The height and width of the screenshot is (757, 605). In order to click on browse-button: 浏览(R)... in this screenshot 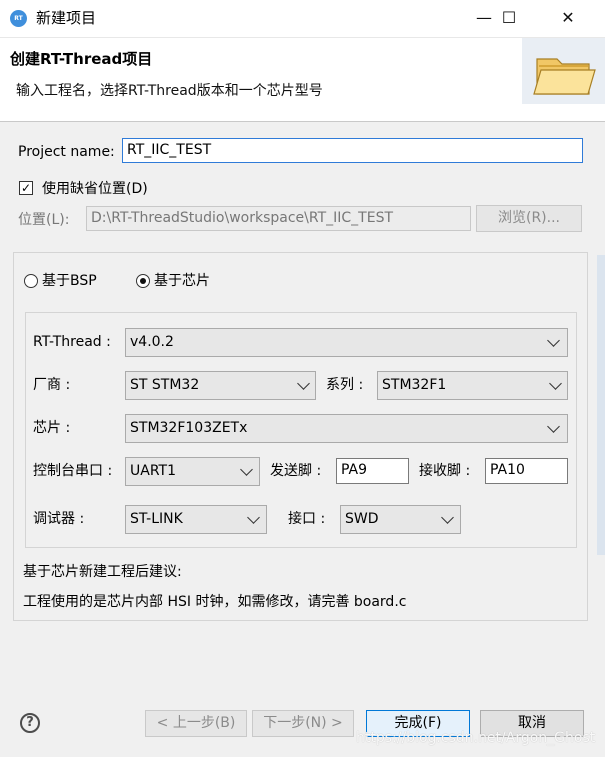, I will do `click(529, 218)`.